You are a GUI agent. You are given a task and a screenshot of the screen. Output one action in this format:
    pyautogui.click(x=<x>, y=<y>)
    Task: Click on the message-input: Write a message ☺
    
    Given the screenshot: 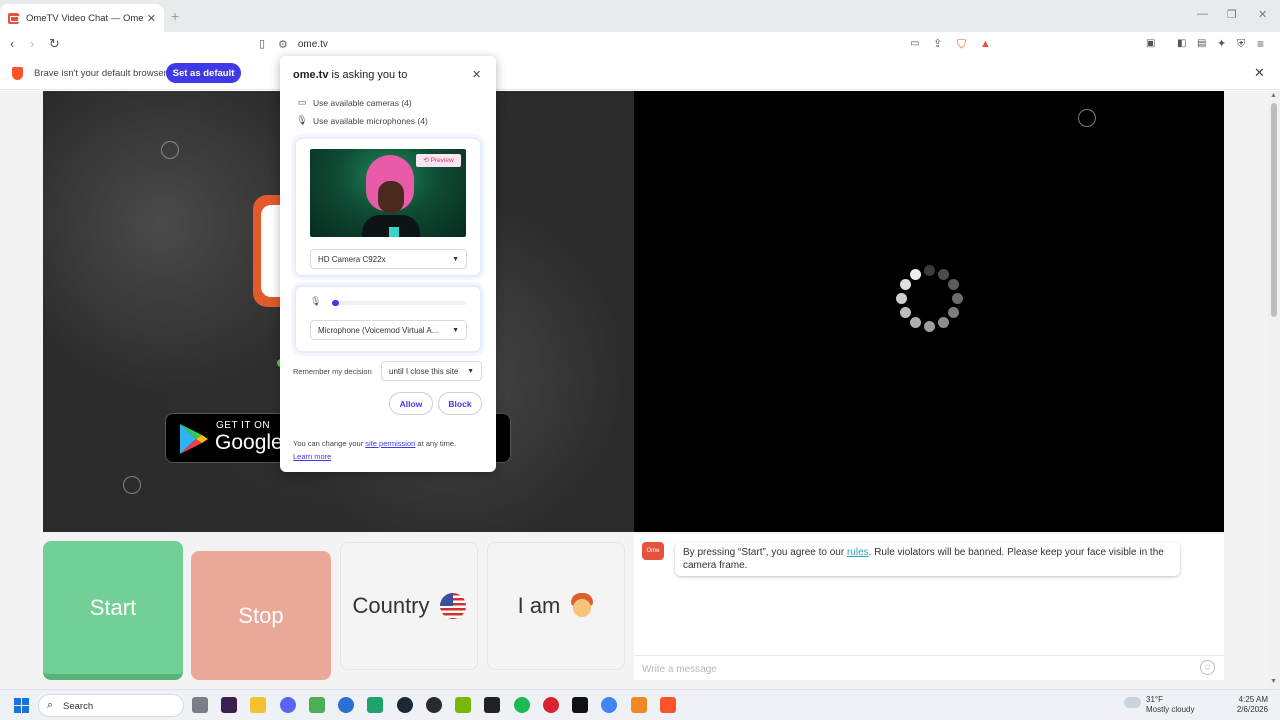 What is the action you would take?
    pyautogui.click(x=929, y=667)
    